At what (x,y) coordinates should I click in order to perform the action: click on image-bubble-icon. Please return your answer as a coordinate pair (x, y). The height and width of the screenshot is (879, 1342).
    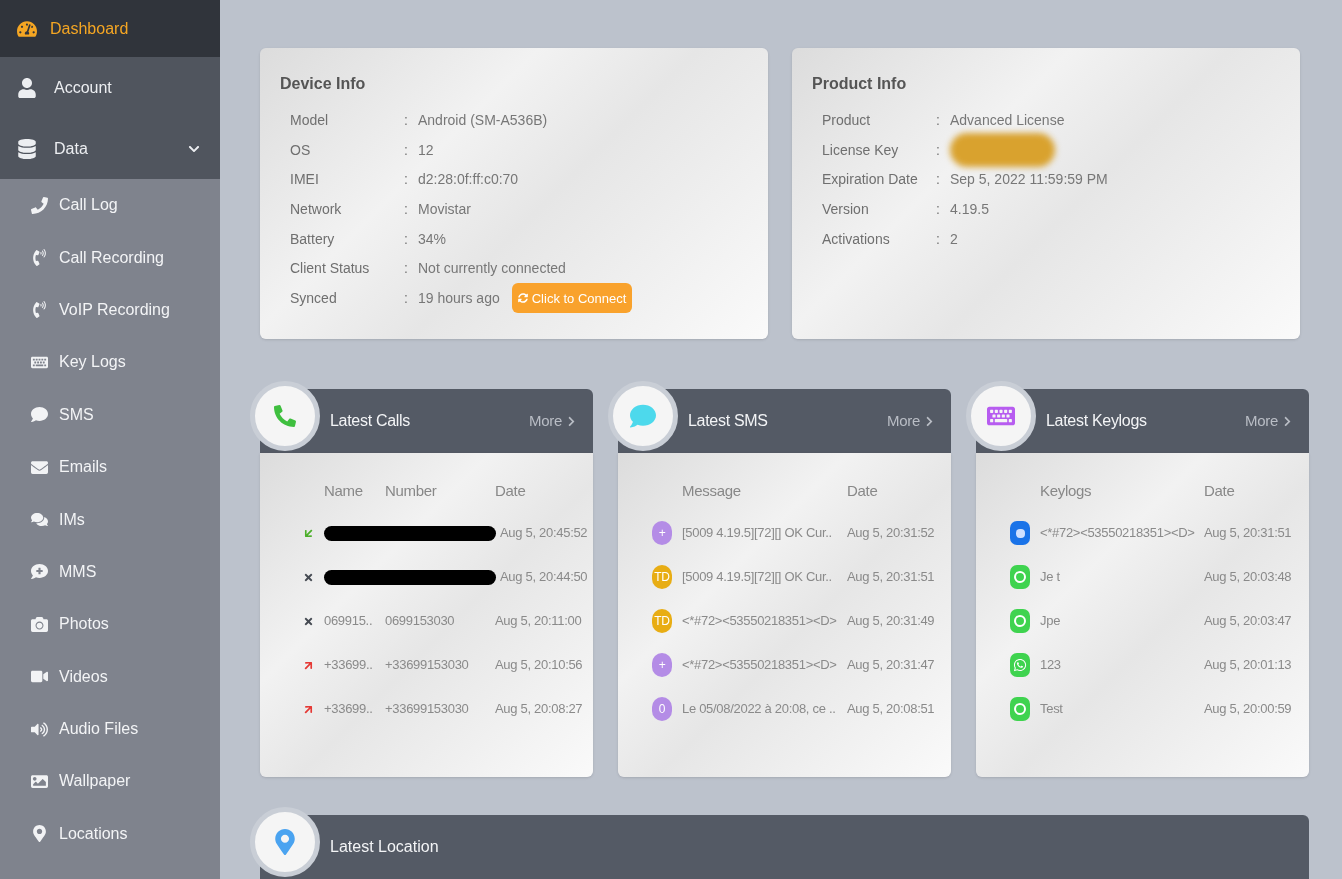
    Looking at the image, I should click on (39, 572).